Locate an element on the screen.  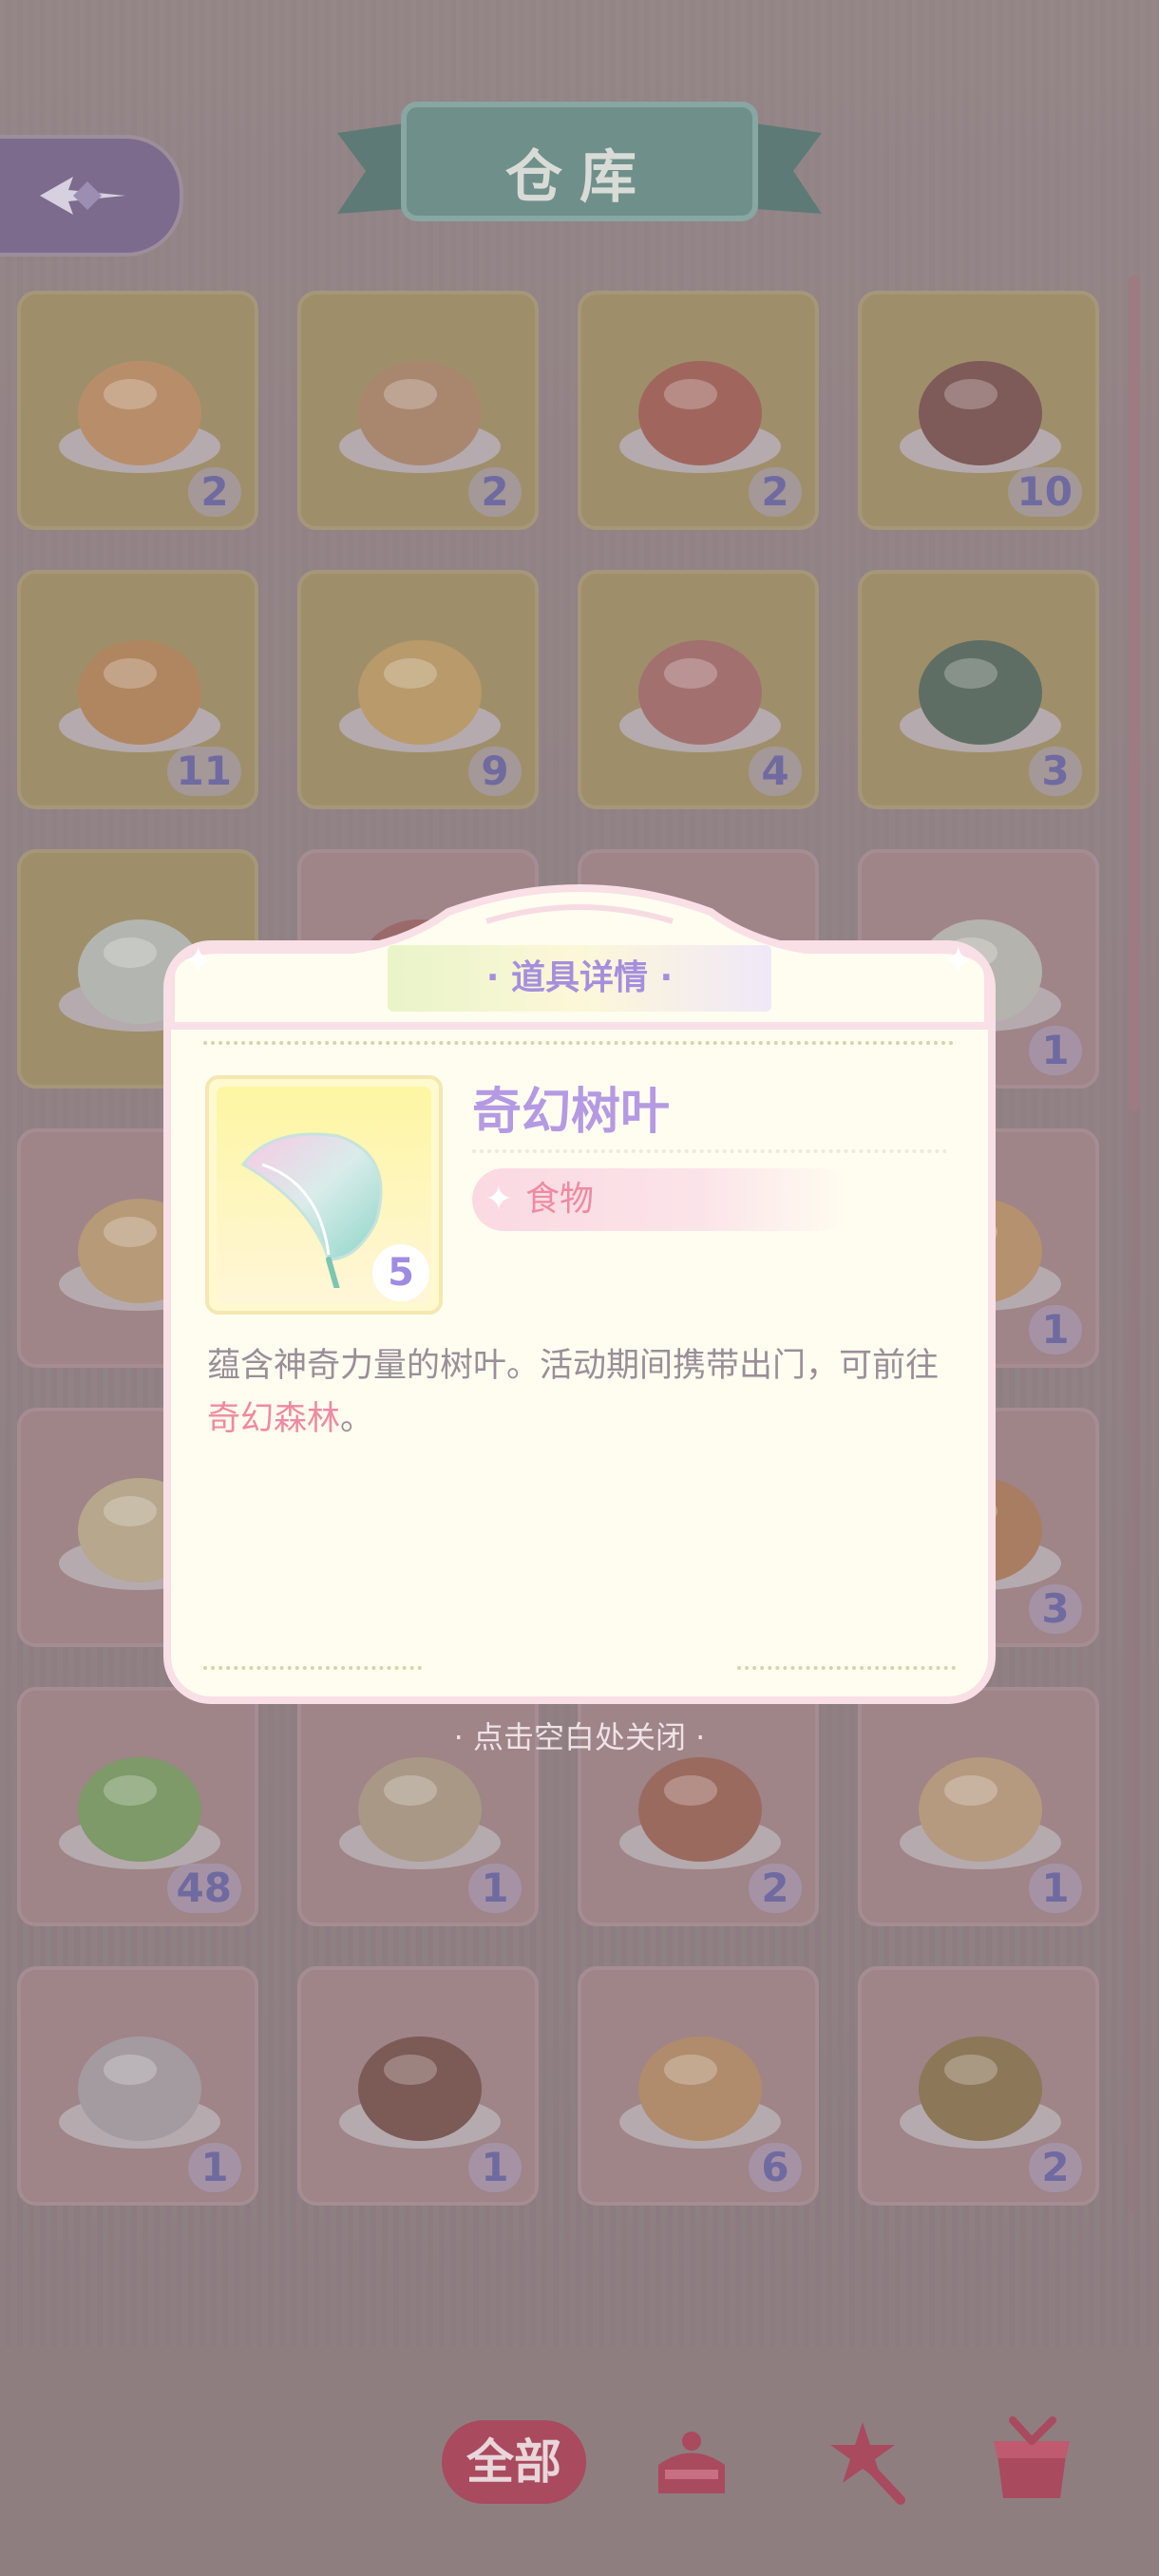
desc-end: 。 is located at coordinates (357, 1419).